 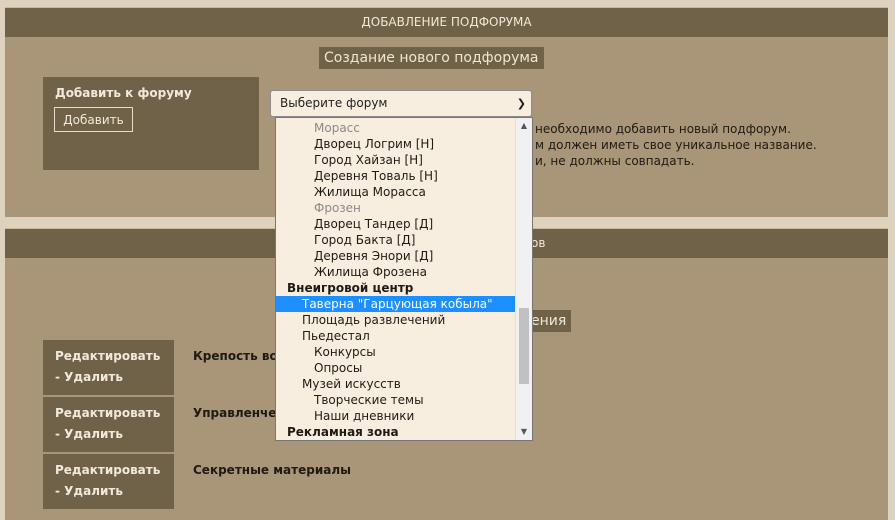 What do you see at coordinates (343, 432) in the screenshot?
I see `dropdown-group-header: Рекламная зона` at bounding box center [343, 432].